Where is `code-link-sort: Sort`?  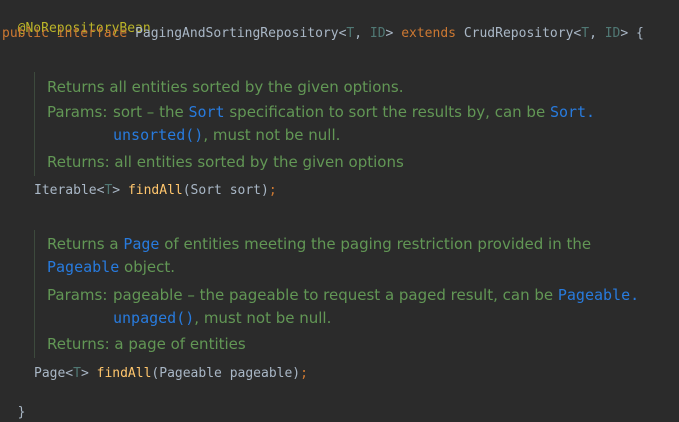 code-link-sort: Sort is located at coordinates (206, 112).